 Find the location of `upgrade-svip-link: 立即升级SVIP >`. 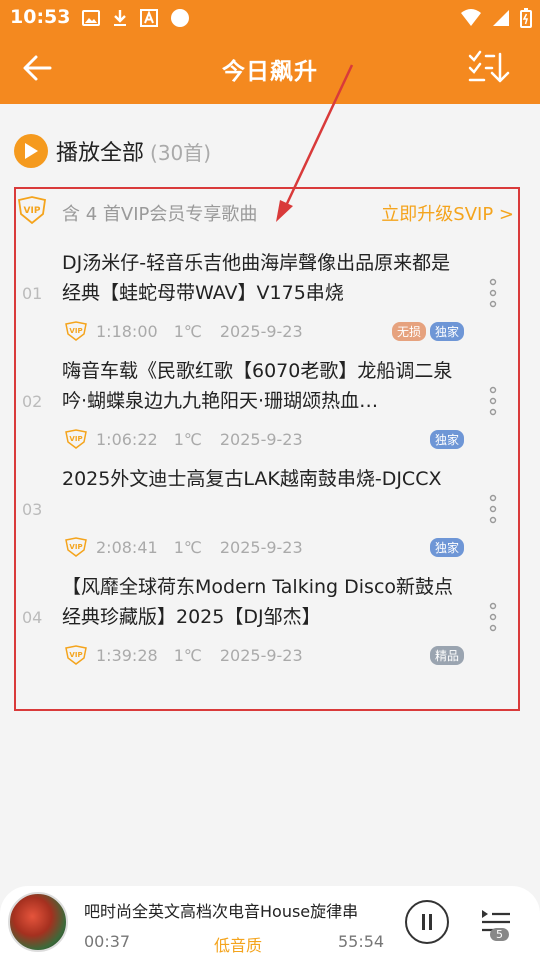

upgrade-svip-link: 立即升级SVIP > is located at coordinates (447, 213).